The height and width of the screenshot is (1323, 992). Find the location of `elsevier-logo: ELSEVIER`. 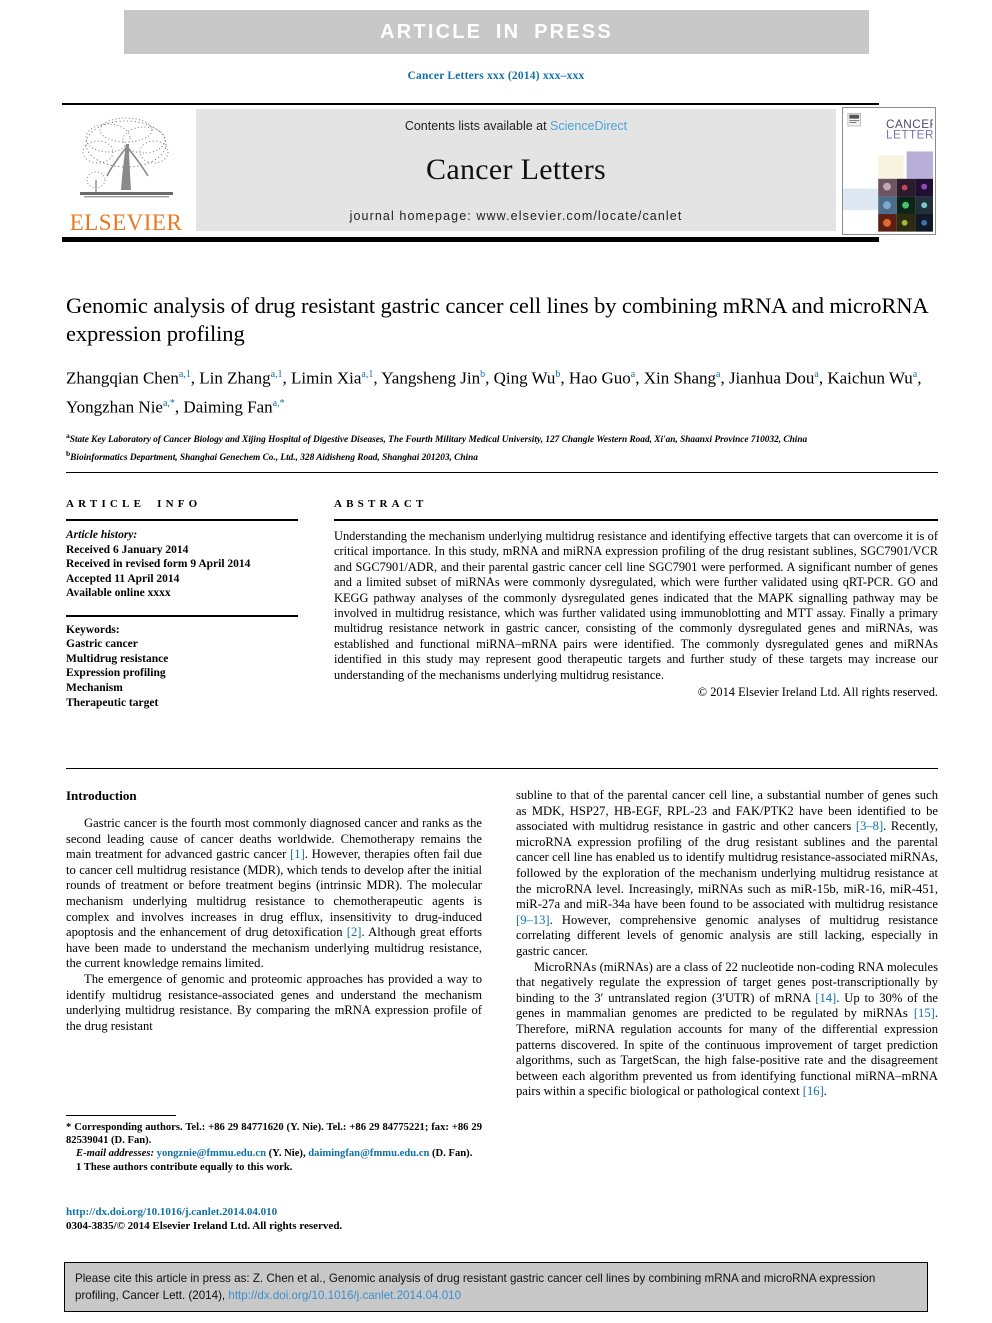

elsevier-logo: ELSEVIER is located at coordinates (126, 171).